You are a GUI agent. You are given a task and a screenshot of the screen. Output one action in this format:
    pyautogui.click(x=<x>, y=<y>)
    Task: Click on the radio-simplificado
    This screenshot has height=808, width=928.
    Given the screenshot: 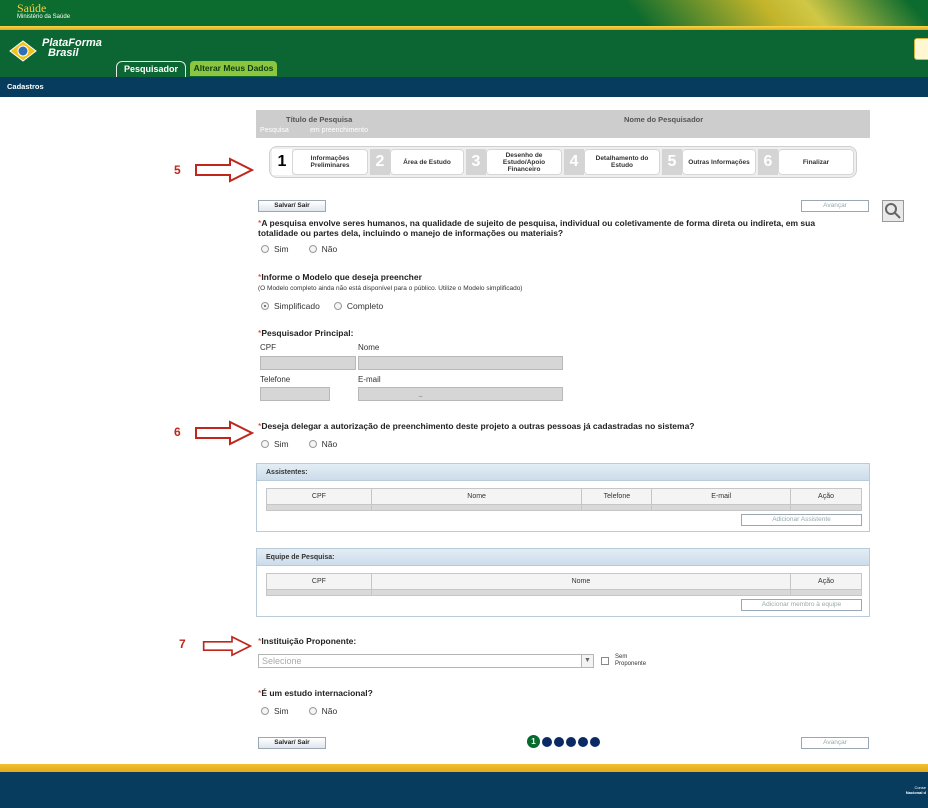 What is the action you would take?
    pyautogui.click(x=265, y=306)
    